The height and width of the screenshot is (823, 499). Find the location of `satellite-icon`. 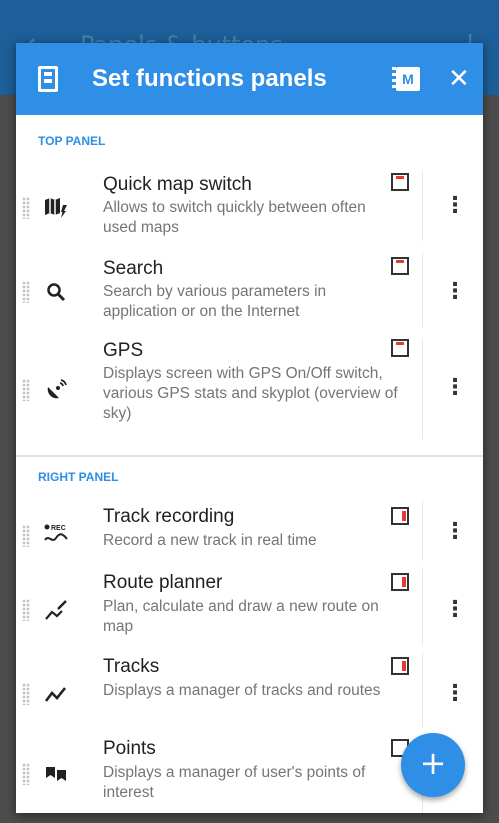

satellite-icon is located at coordinates (56, 390).